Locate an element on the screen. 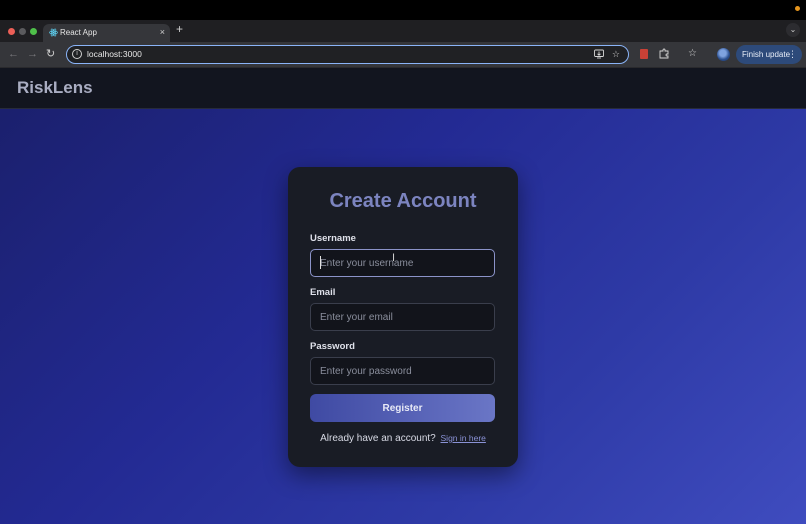 The width and height of the screenshot is (806, 524). app-header: RiskLens is located at coordinates (403, 88).